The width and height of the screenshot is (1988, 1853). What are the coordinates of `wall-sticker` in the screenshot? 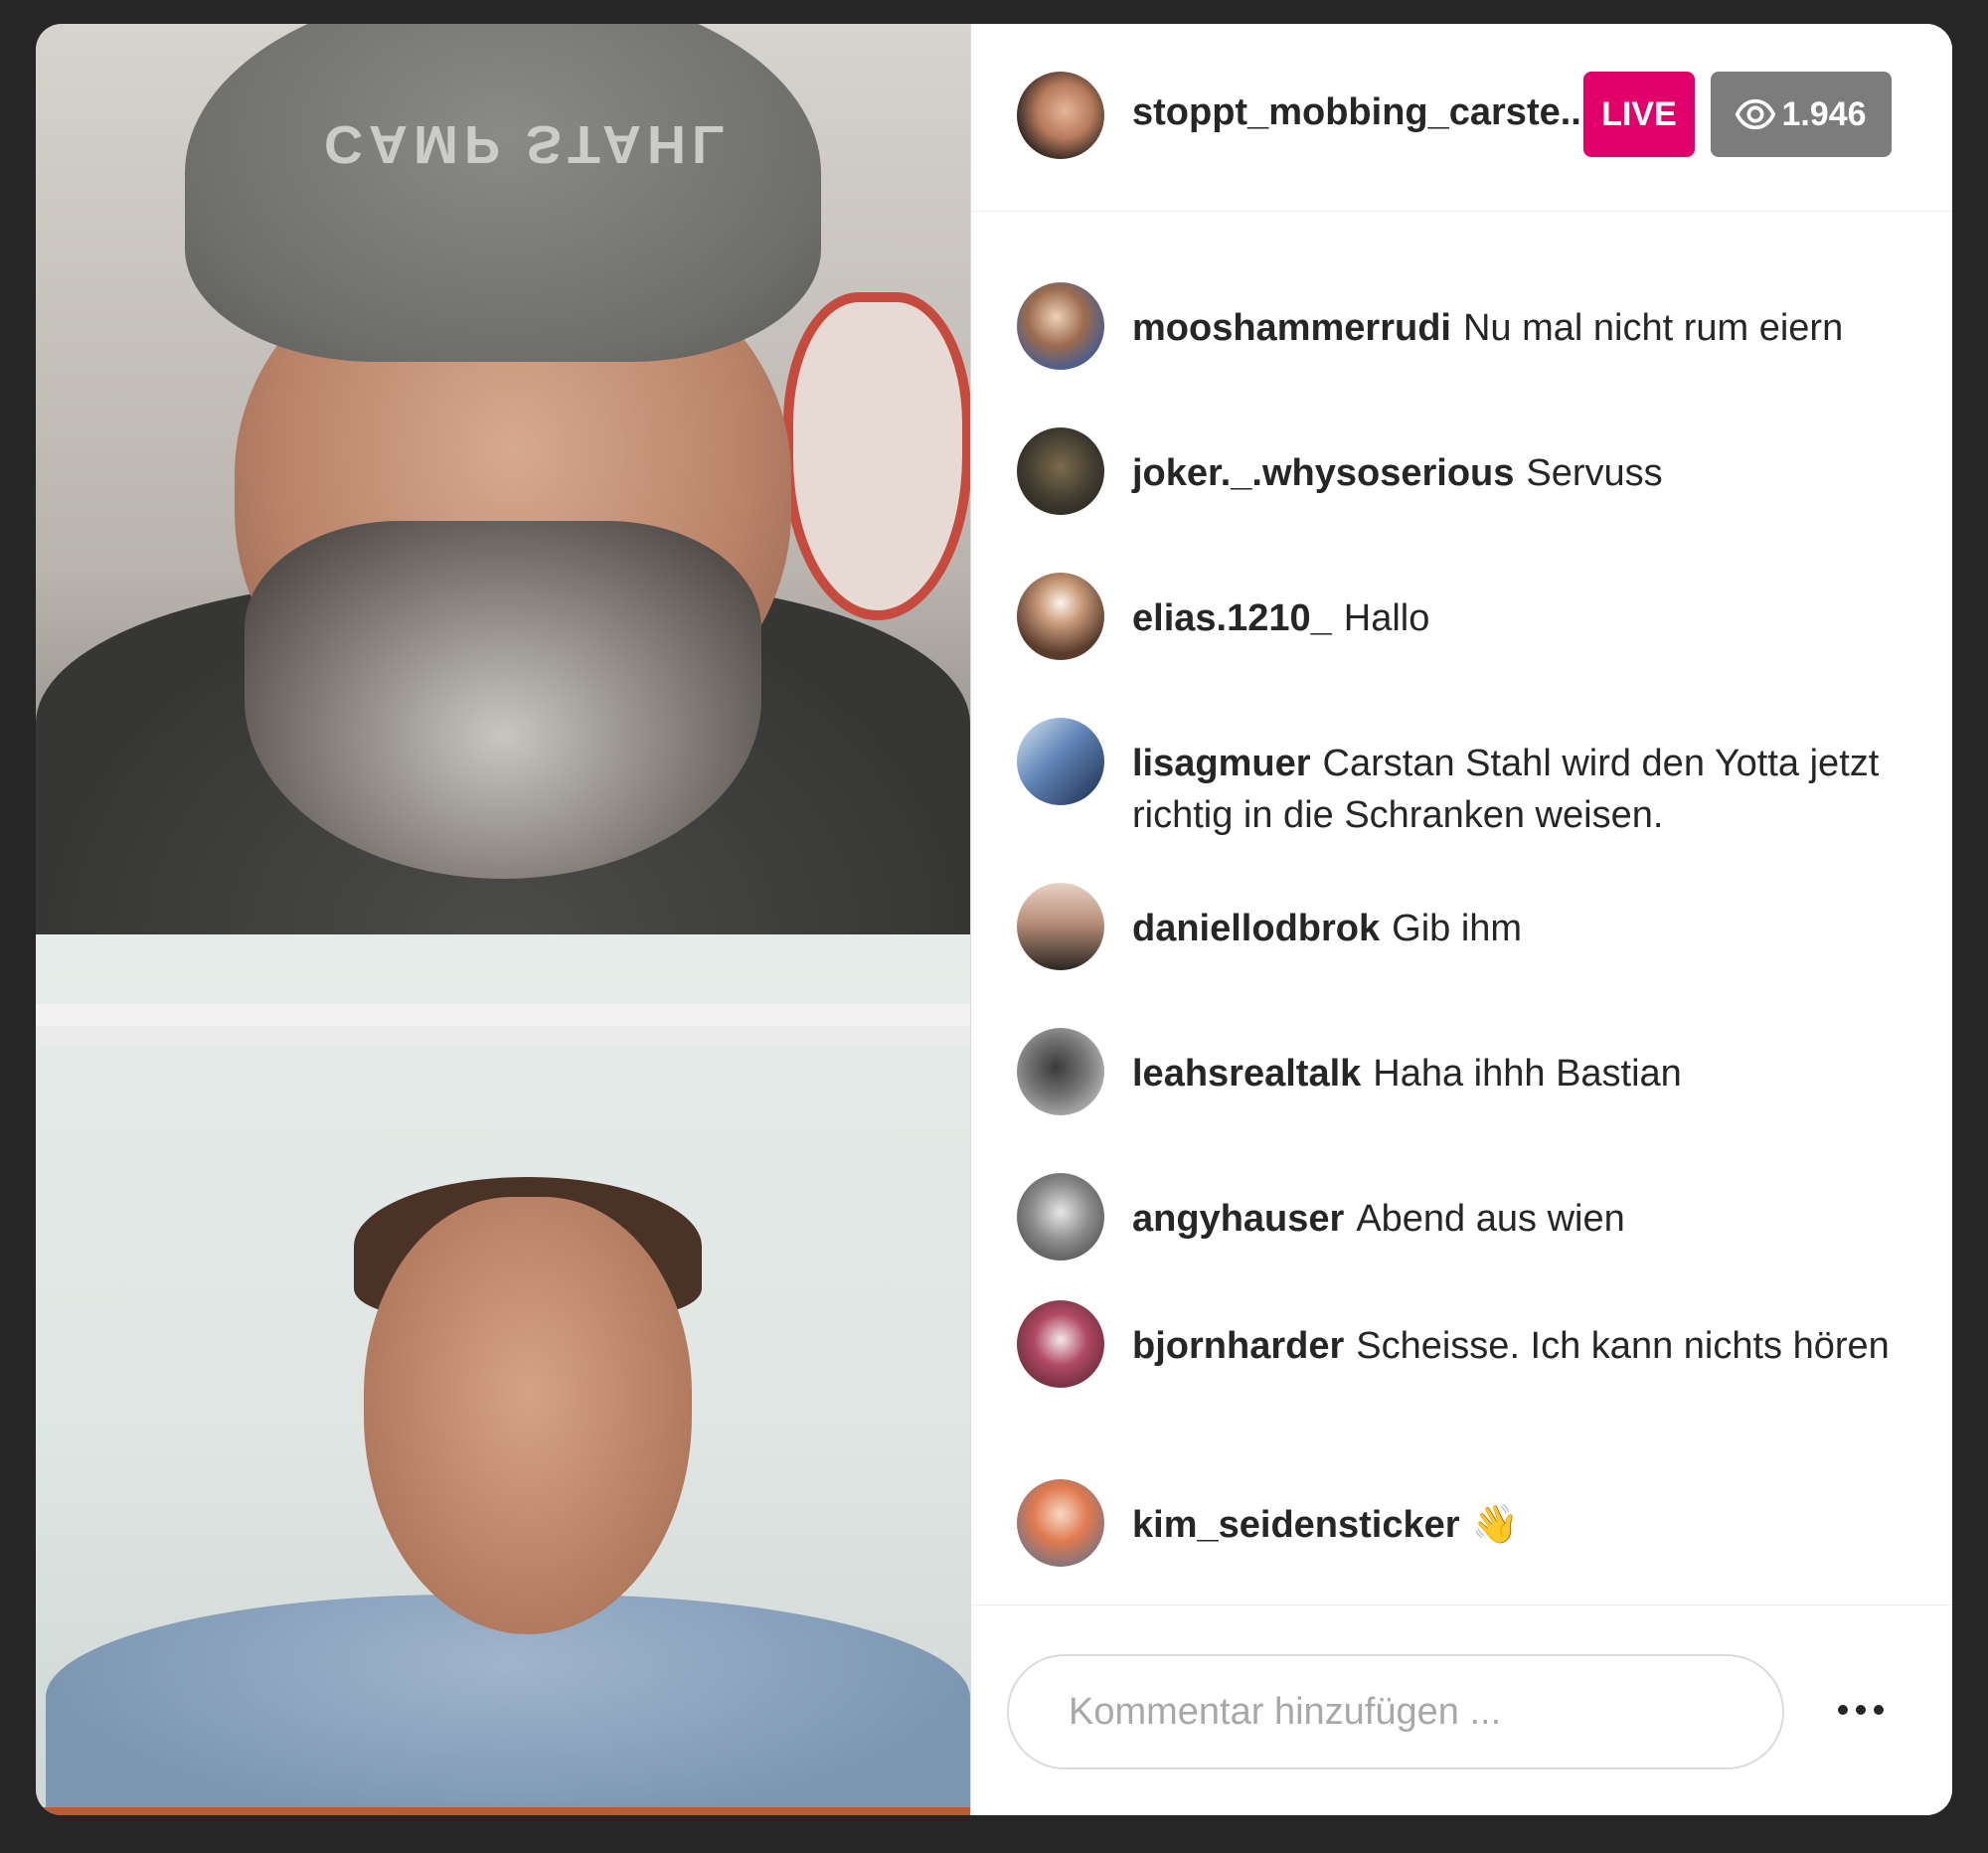 It's located at (876, 456).